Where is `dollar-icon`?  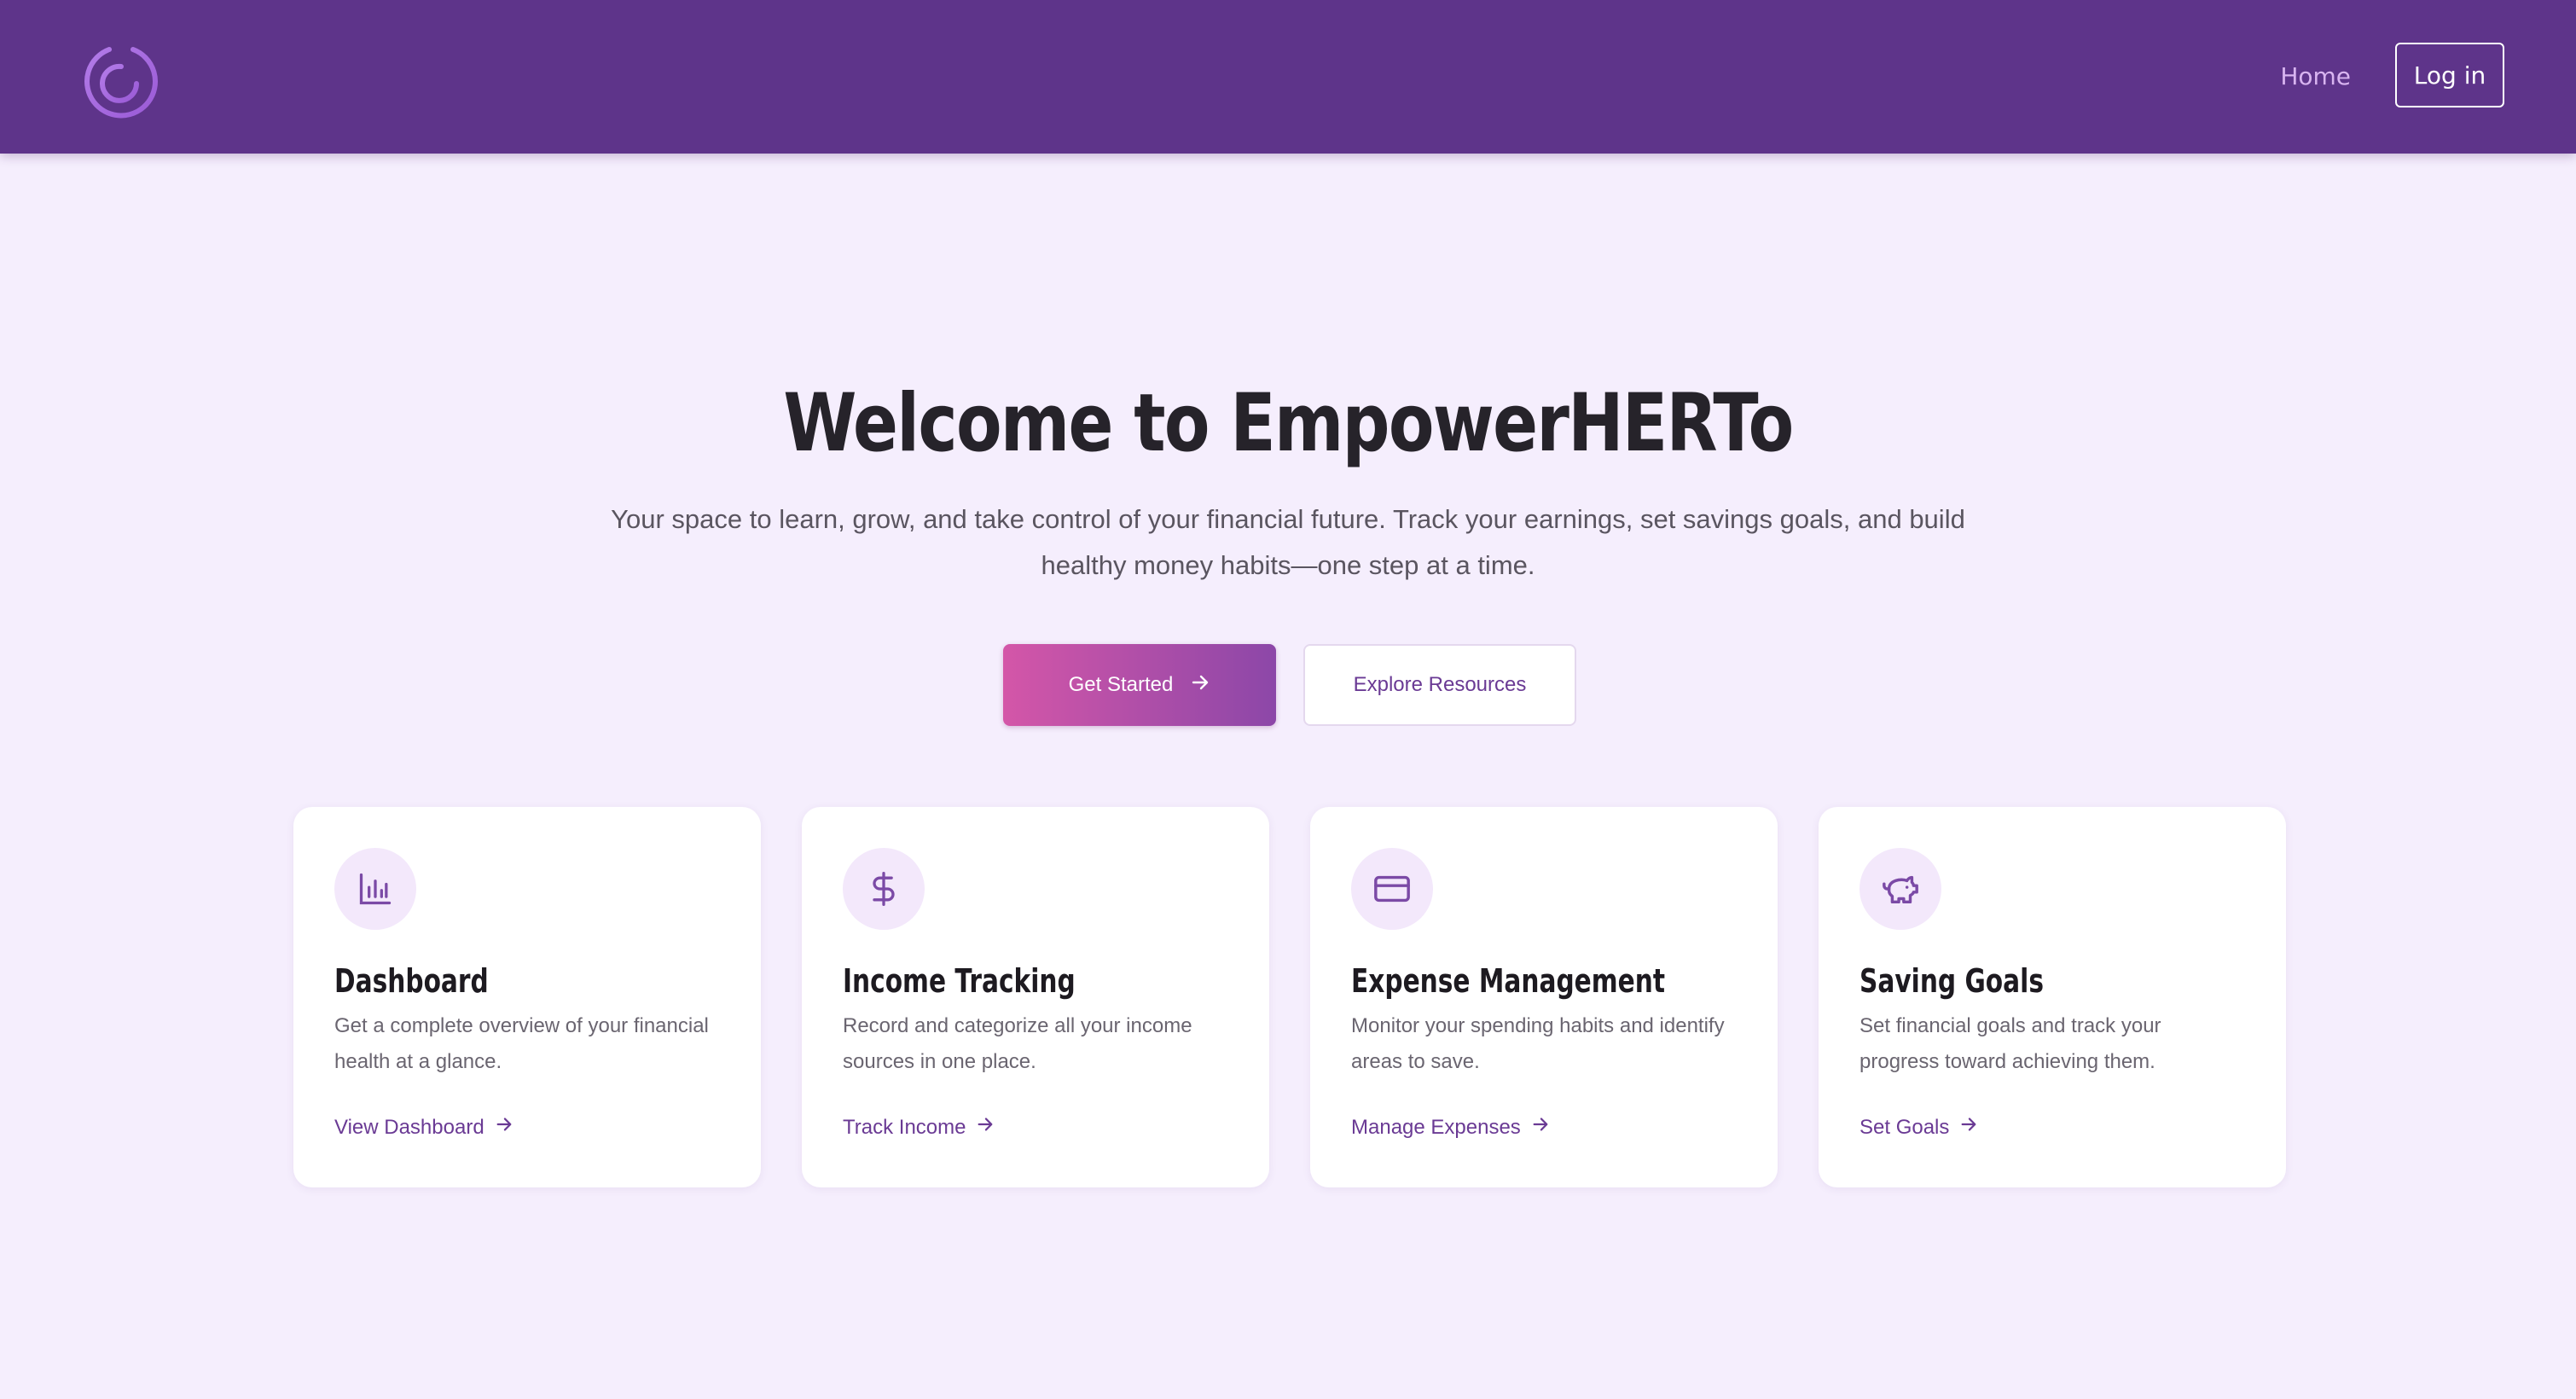 dollar-icon is located at coordinates (884, 889).